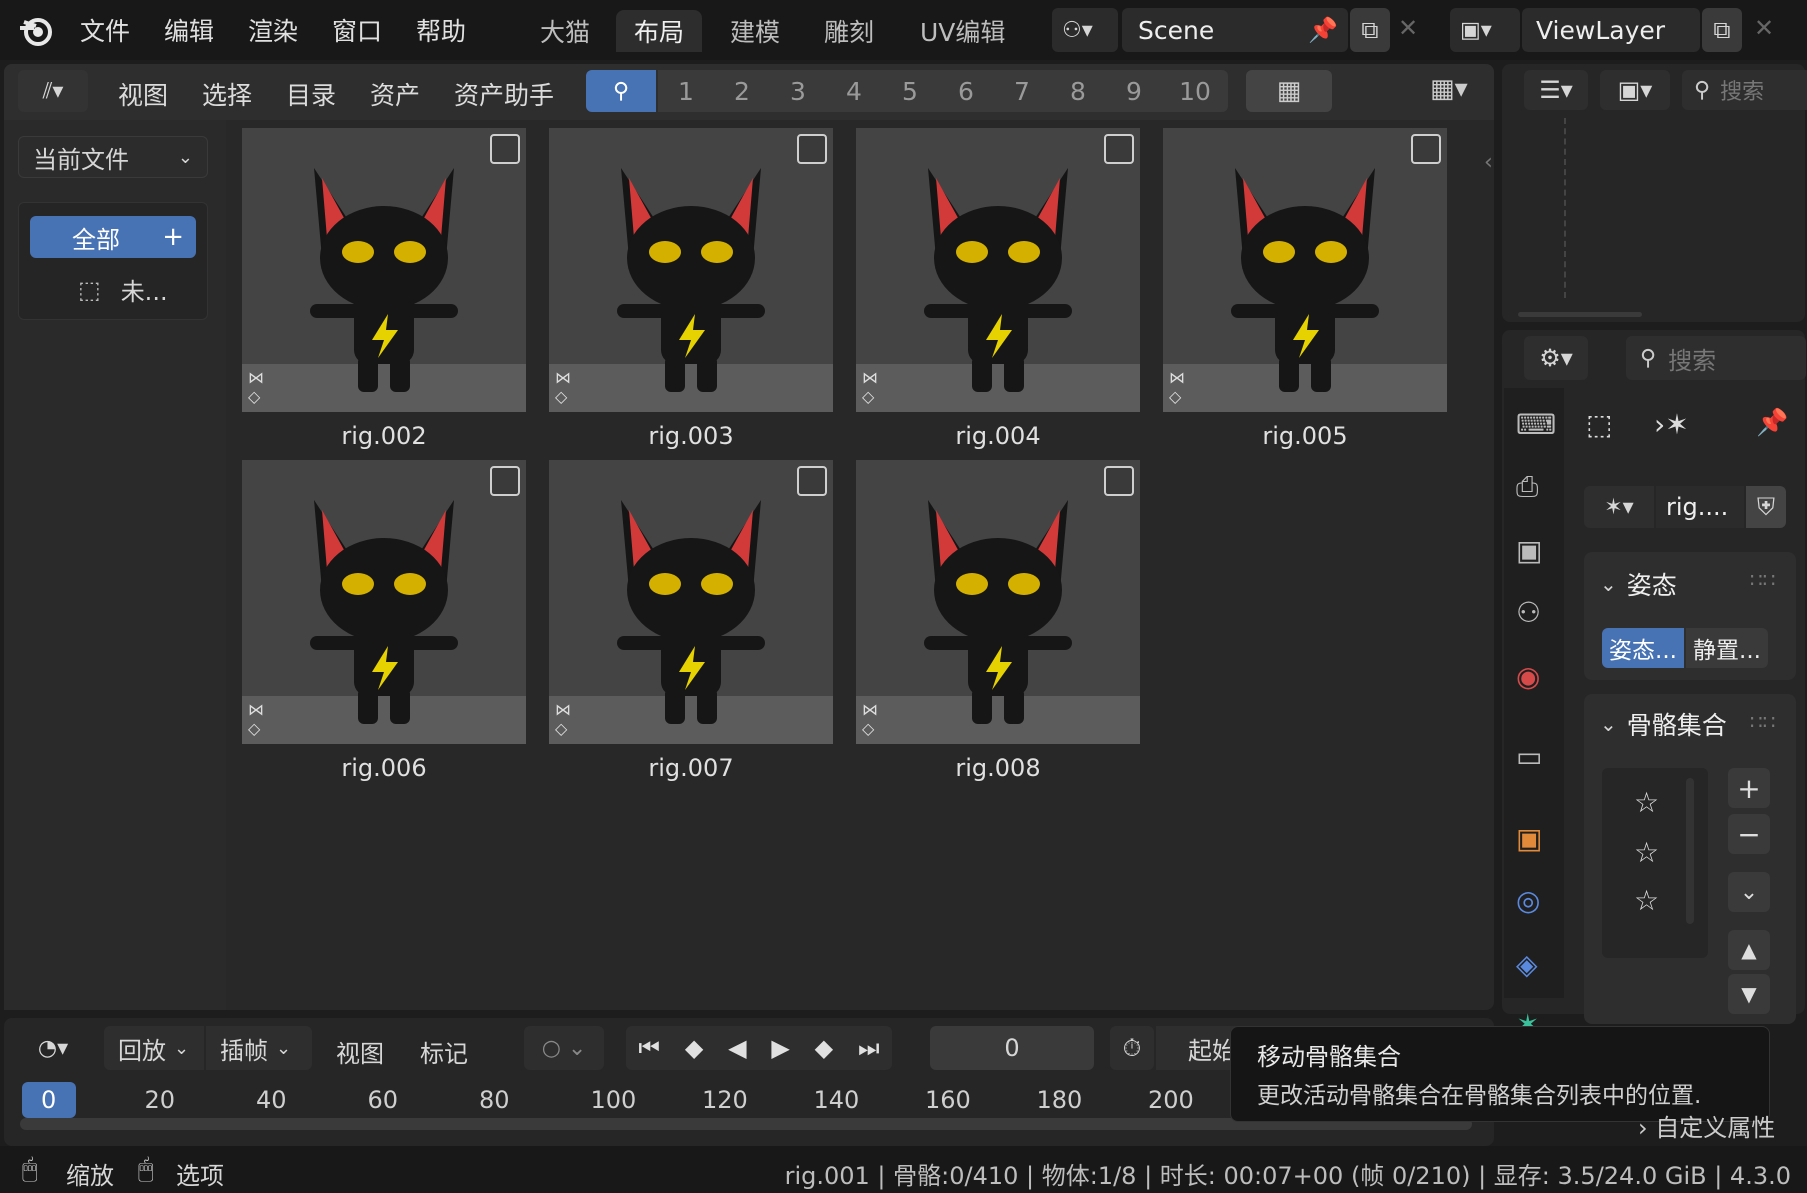 This screenshot has width=1807, height=1193. Describe the element at coordinates (1196, 1048) in the screenshot. I see `start-frame-field: 起始` at that location.